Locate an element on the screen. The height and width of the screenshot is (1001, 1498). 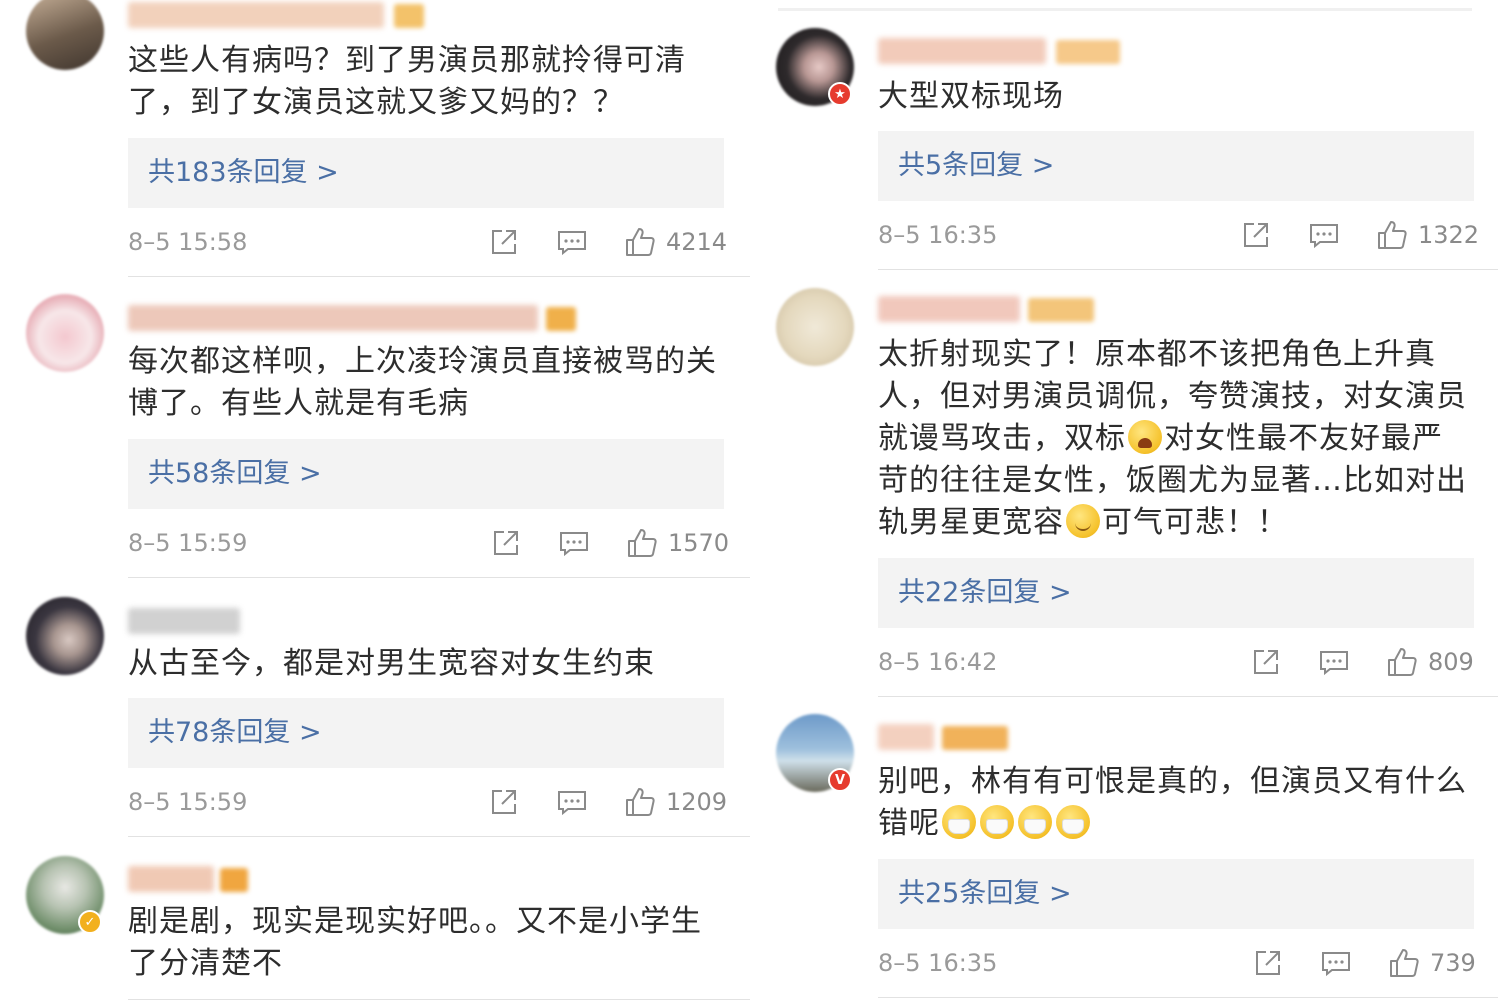
like-button: 1209 is located at coordinates (675, 802).